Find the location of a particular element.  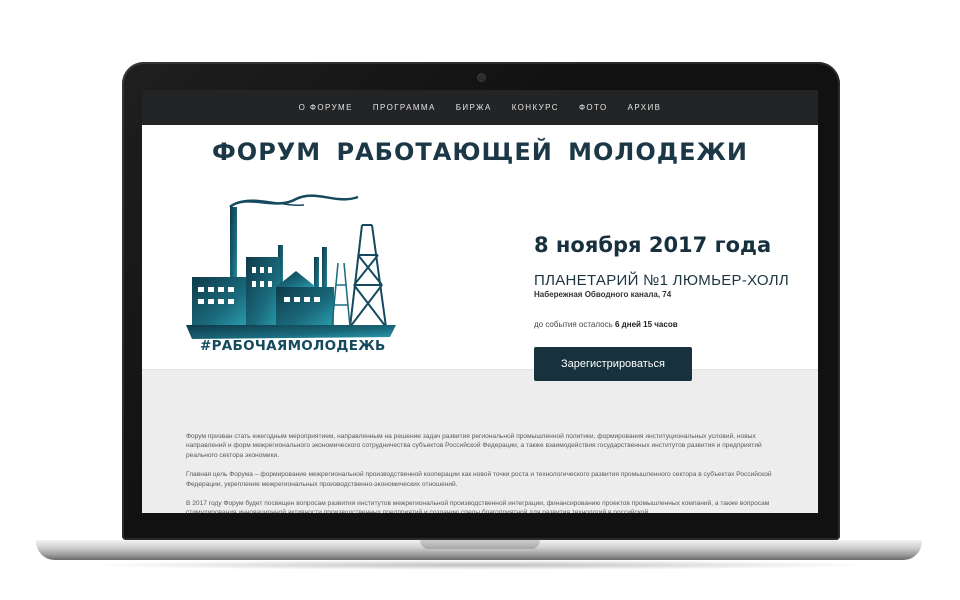

event-date: 8 ноября 2017 года is located at coordinates (653, 245).